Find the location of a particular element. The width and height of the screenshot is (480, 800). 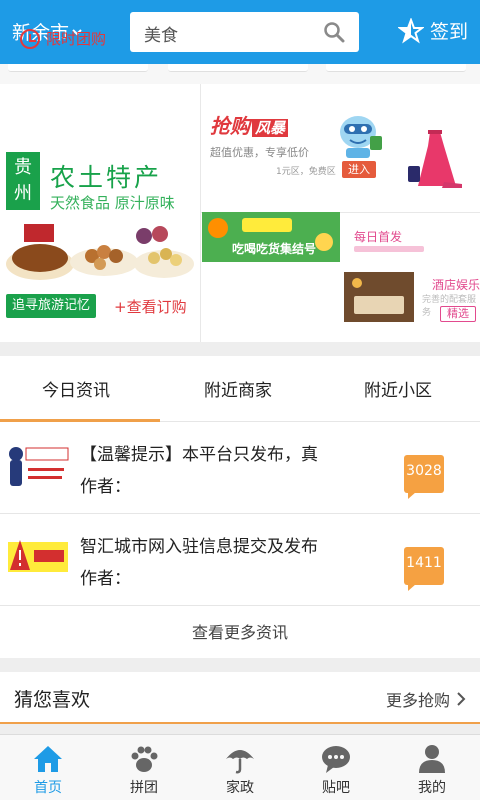

bed-shape is located at coordinates (379, 305).